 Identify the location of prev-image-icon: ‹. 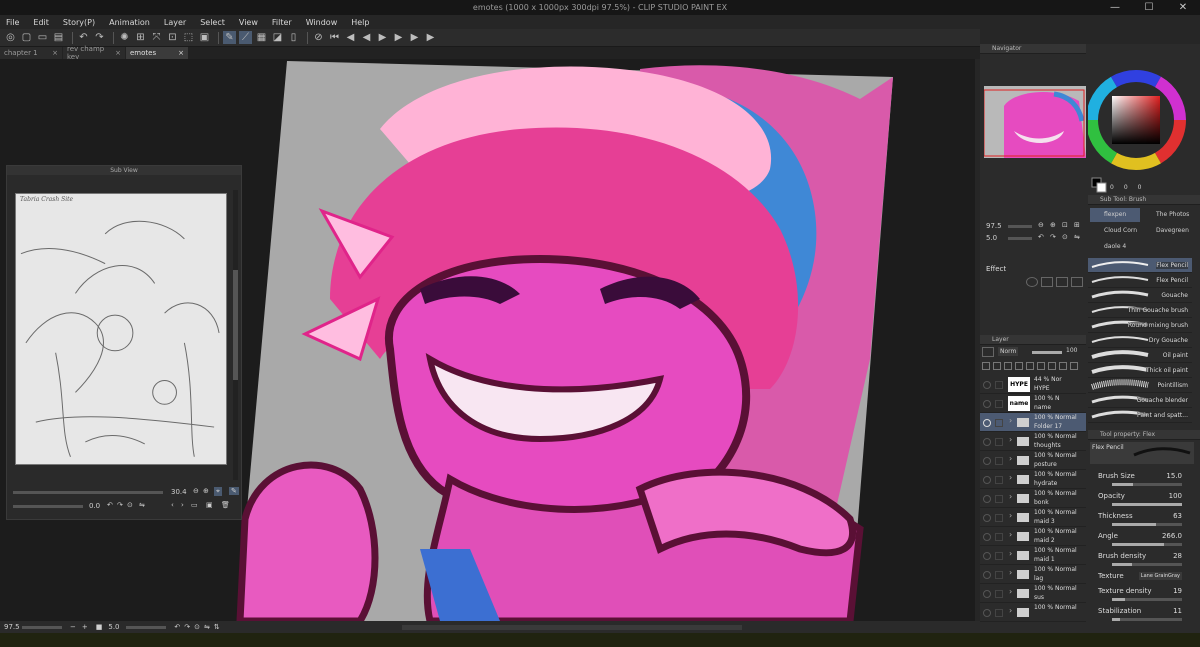
(172, 505).